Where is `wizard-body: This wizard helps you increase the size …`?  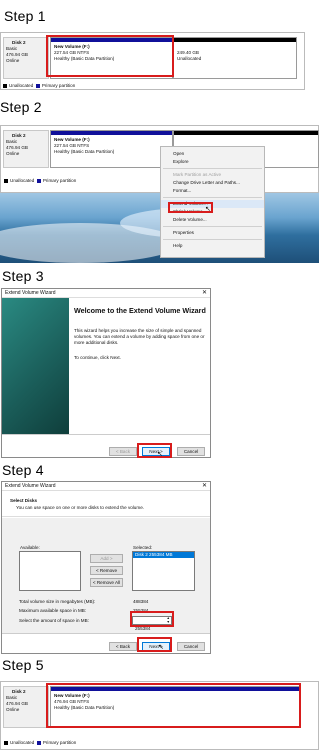
wizard-body: This wizard helps you increase the size … is located at coordinates (139, 336).